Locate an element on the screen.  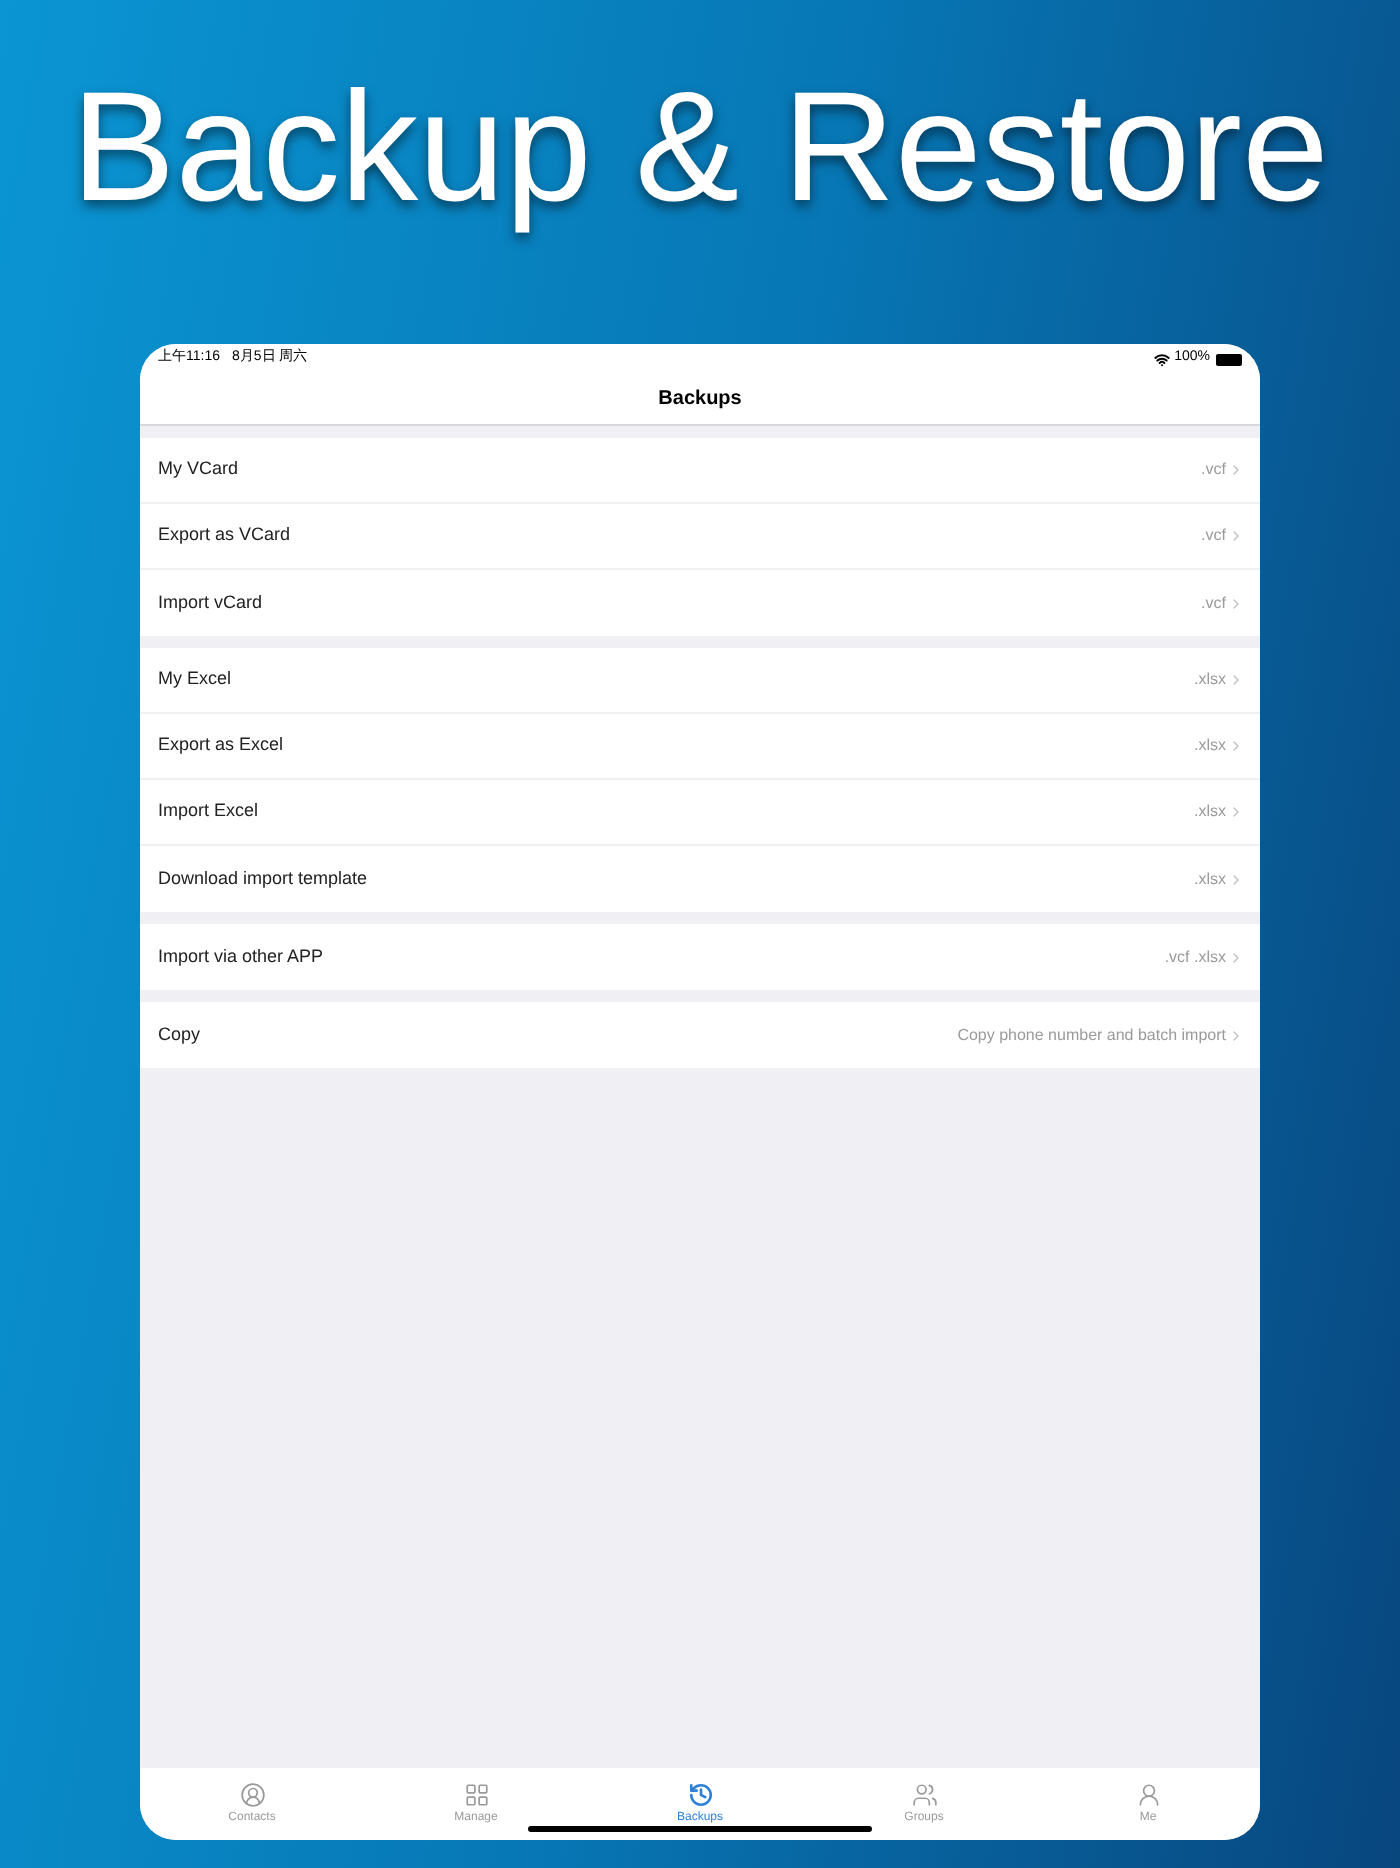
list-row: Export as Excel .xlsx is located at coordinates (700, 747).